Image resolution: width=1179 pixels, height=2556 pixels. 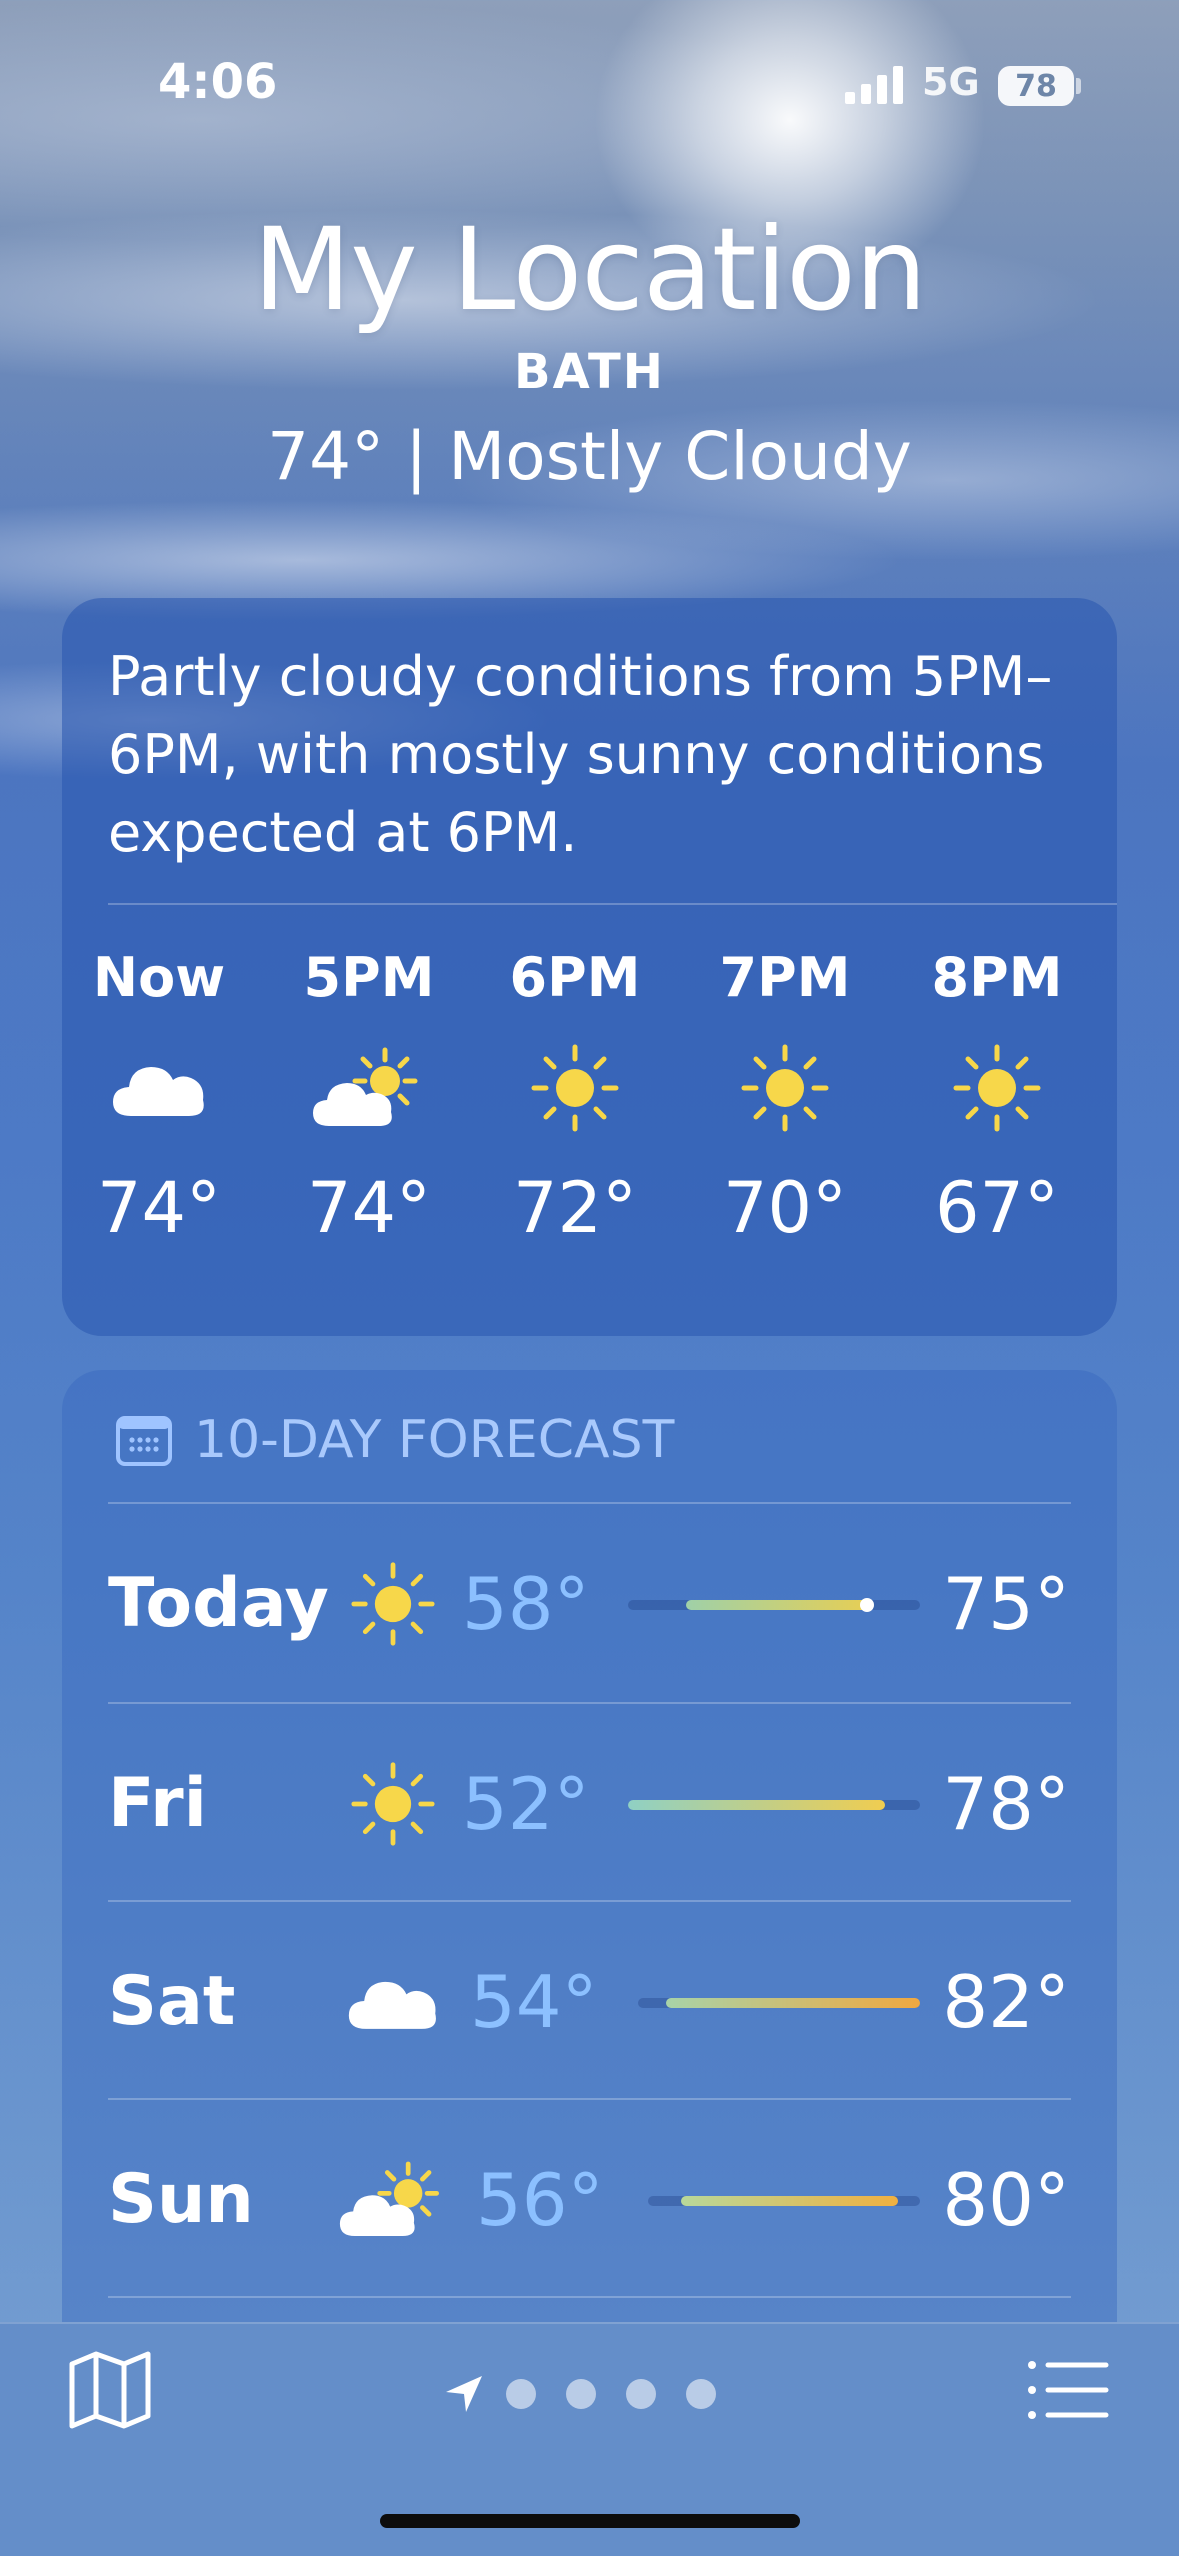 I want to click on hourly-strip: Now 74° 5PM 74° 6PM 72° 7PM 70° 8PM 67°, so click(x=589, y=1128).